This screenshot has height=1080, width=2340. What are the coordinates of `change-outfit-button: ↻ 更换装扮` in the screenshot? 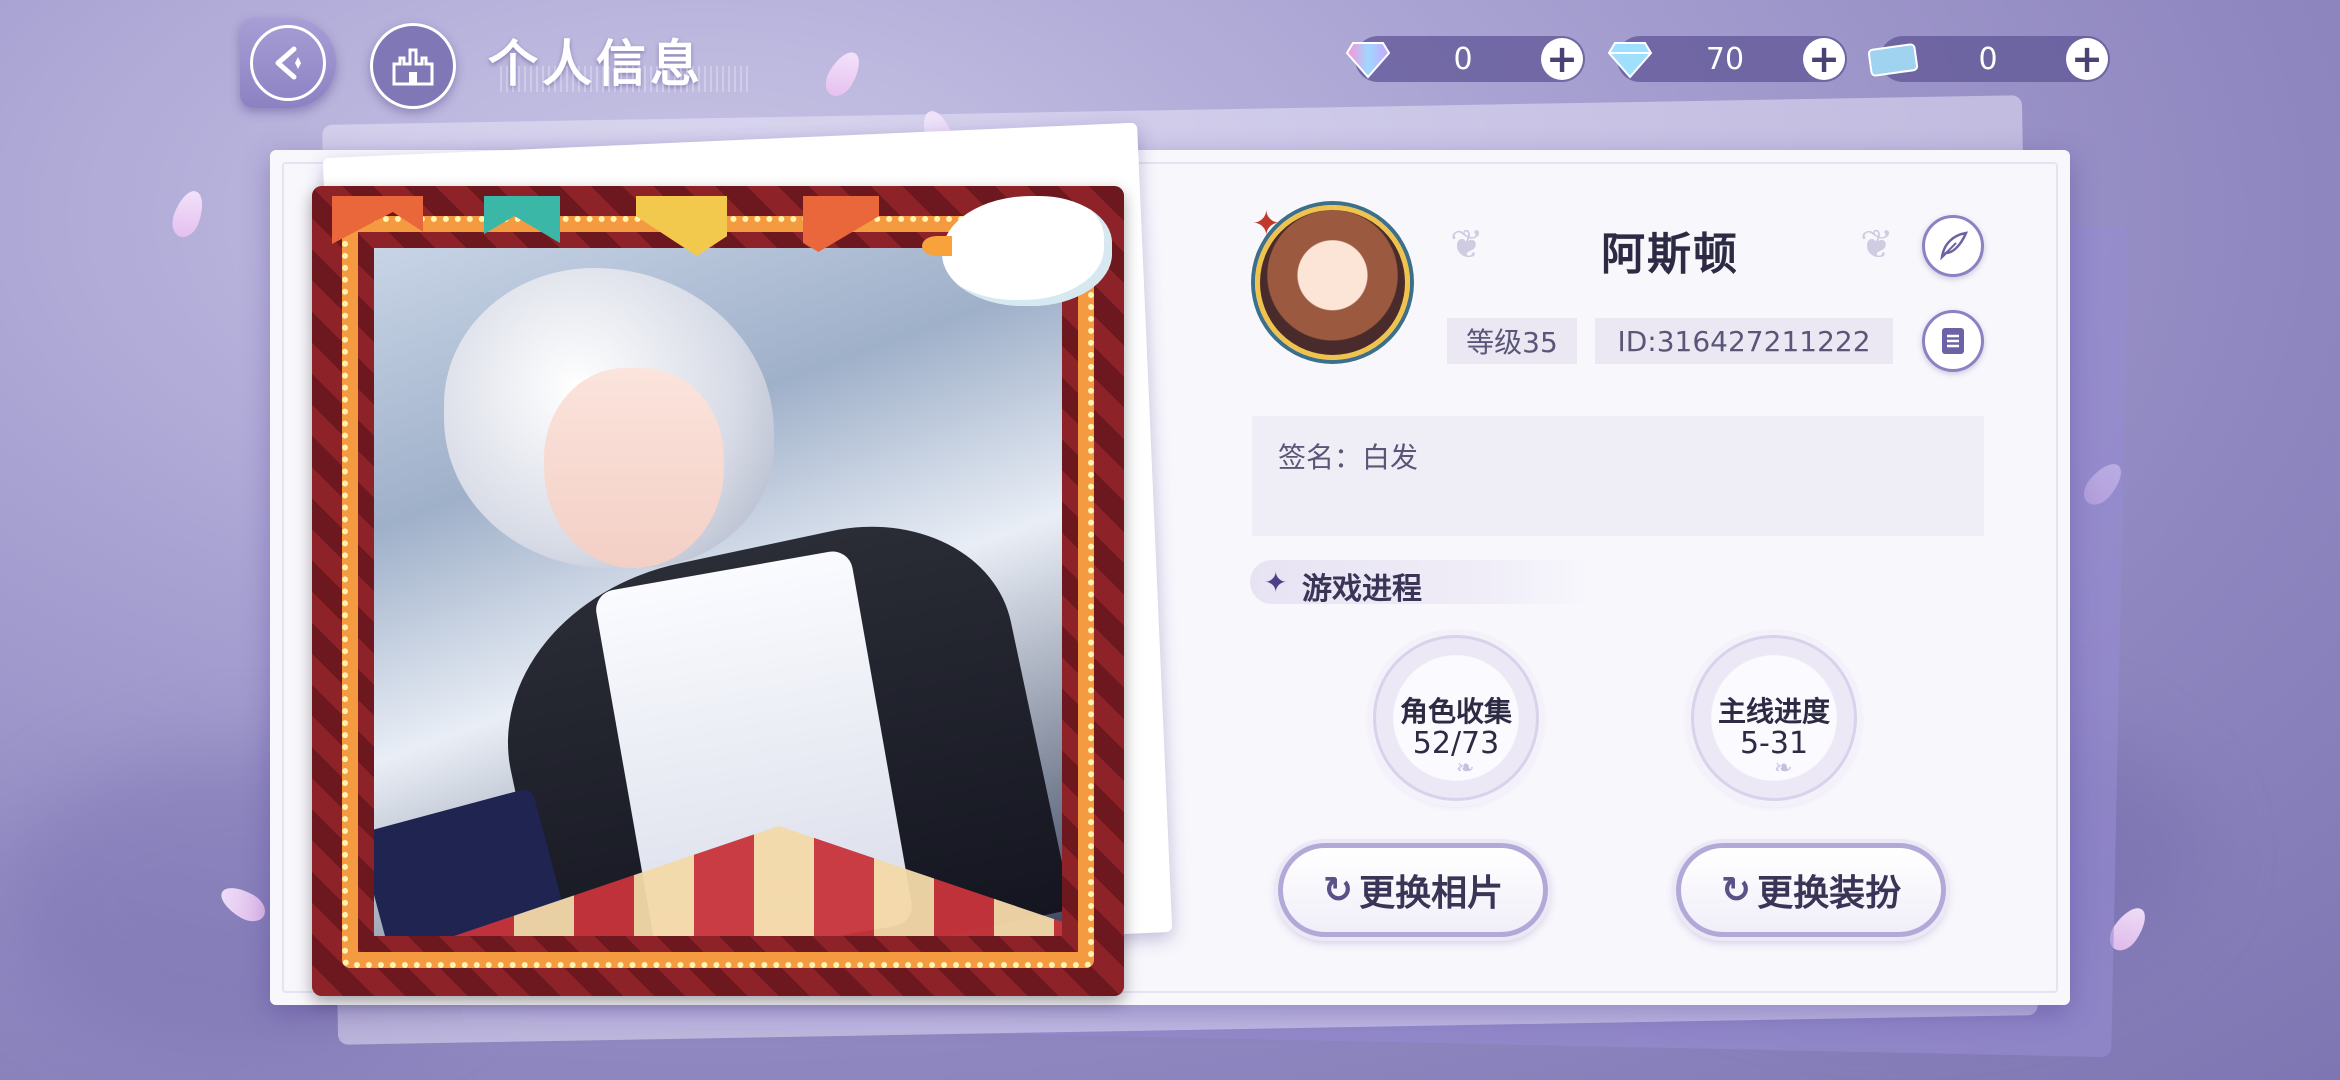 It's located at (1811, 890).